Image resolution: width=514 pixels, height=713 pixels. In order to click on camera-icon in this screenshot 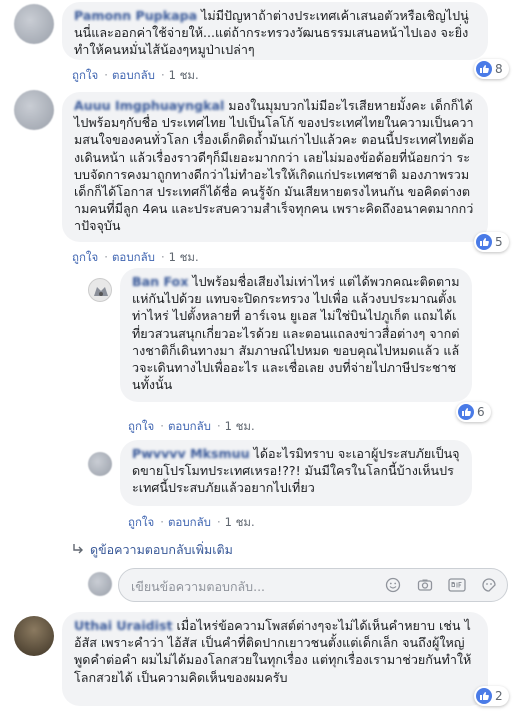, I will do `click(425, 585)`.